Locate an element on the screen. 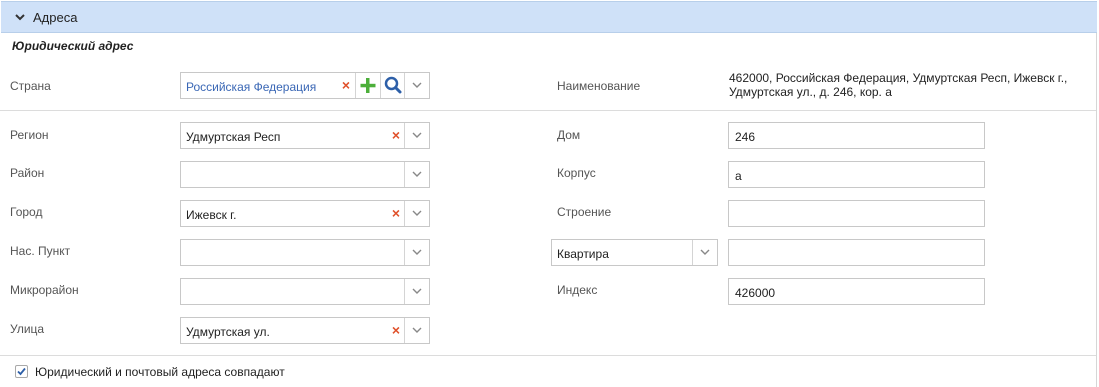 The width and height of the screenshot is (1099, 387). same-address-checkbox is located at coordinates (21, 371).